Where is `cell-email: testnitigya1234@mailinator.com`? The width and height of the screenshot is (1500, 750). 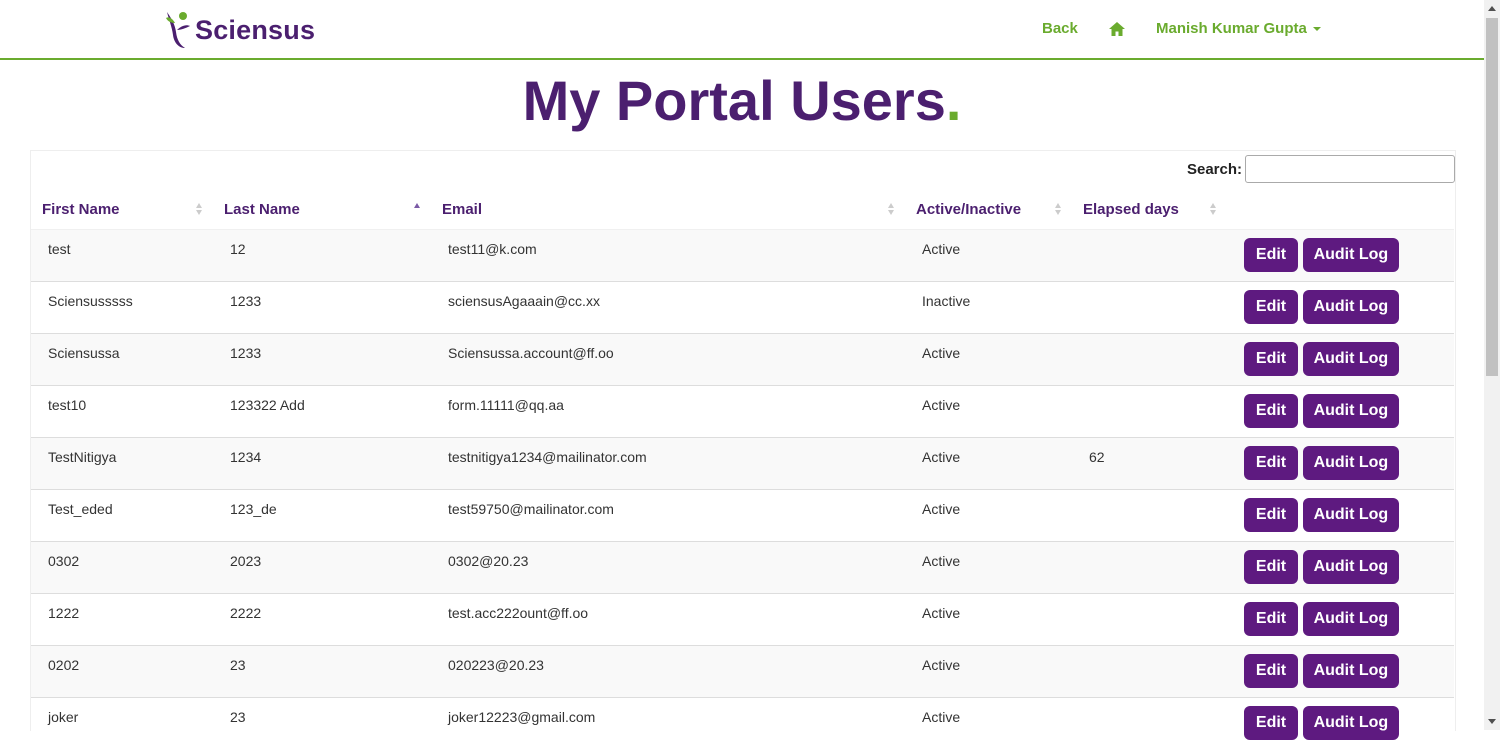
cell-email: testnitigya1234@mailinator.com is located at coordinates (668, 463).